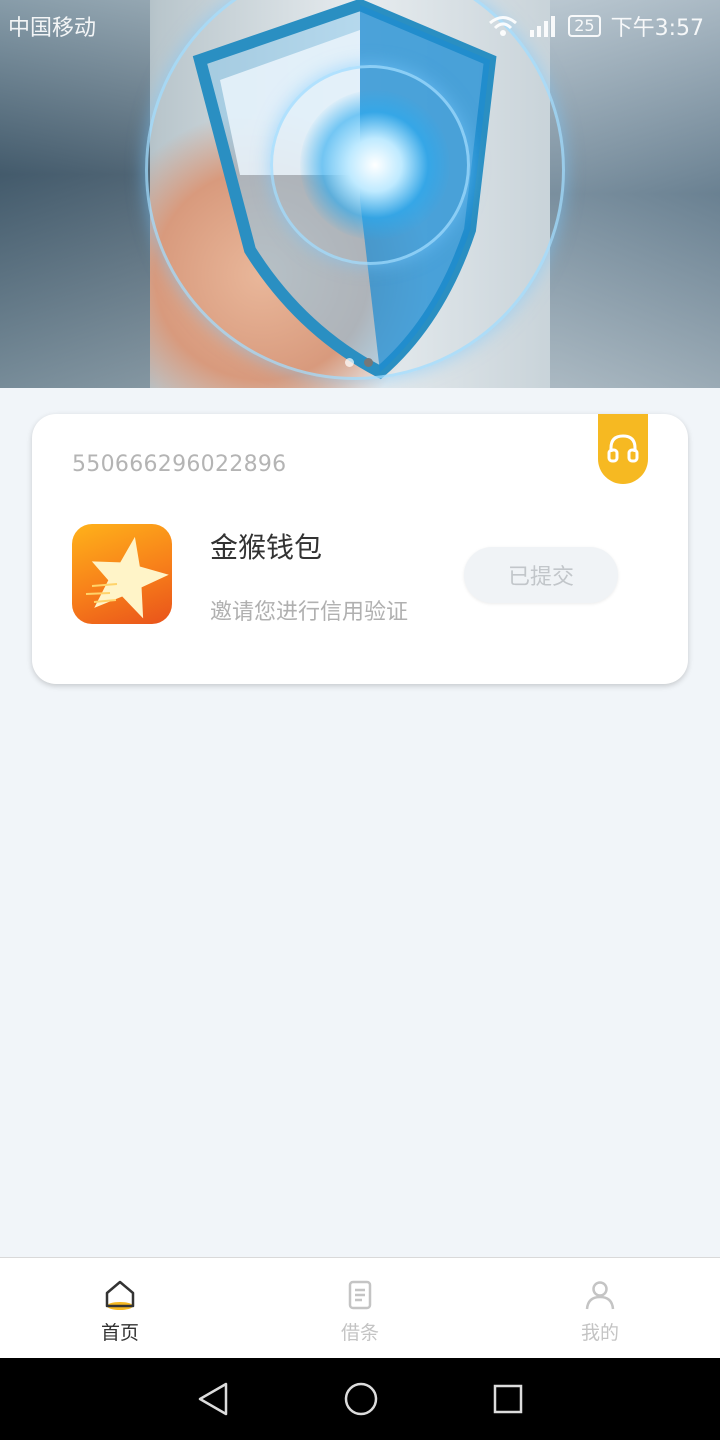 The image size is (720, 1440). I want to click on recents-icon, so click(508, 1399).